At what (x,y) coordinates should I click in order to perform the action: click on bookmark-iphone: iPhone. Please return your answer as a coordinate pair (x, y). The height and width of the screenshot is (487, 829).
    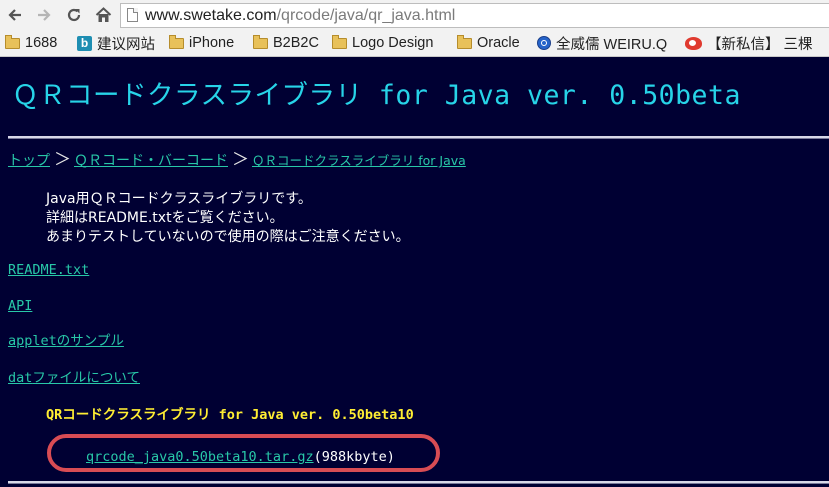
    Looking at the image, I should click on (201, 43).